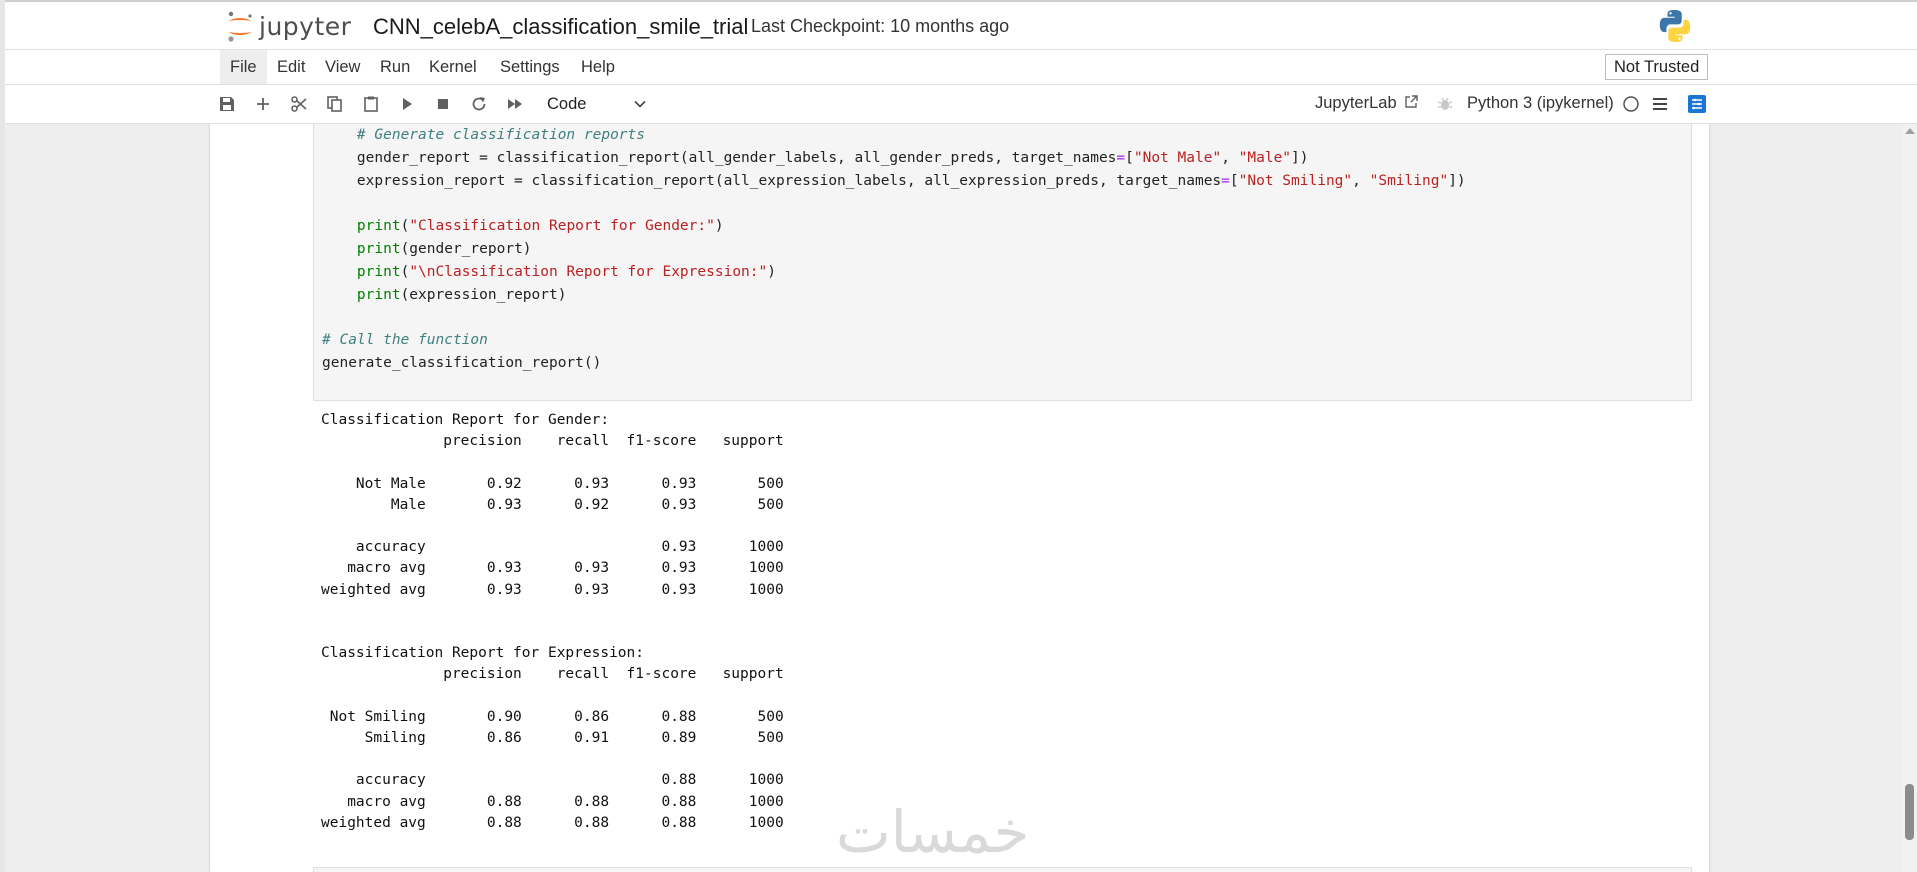 The width and height of the screenshot is (1917, 872). I want to click on jupyterlab-label: JupyterLab, so click(1356, 103).